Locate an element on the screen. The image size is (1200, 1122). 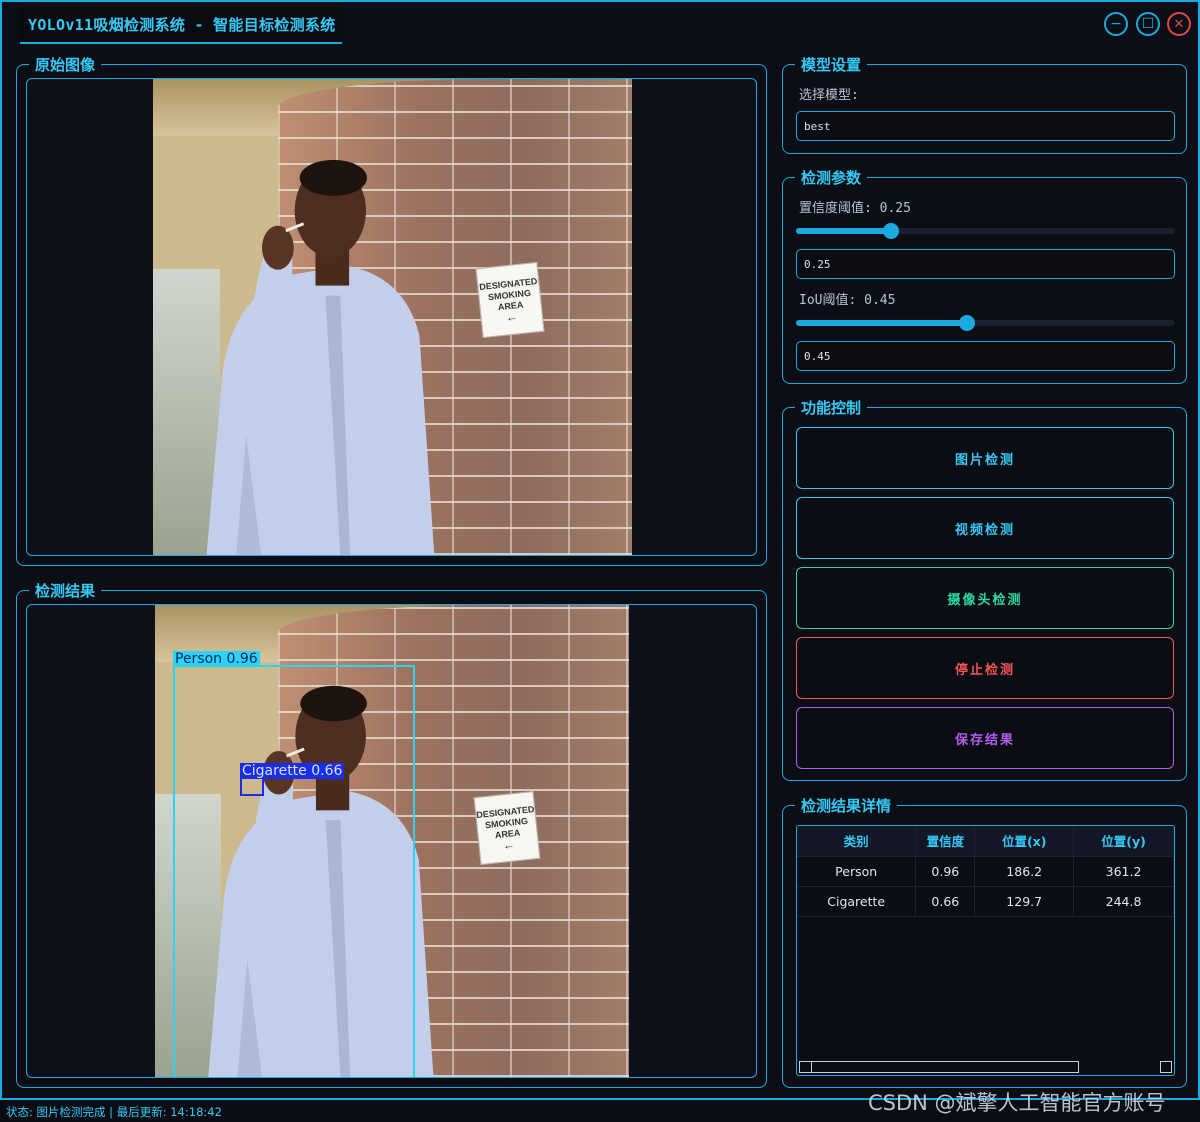
table-row: Person 0.96 186.2 361.2 is located at coordinates (985, 871).